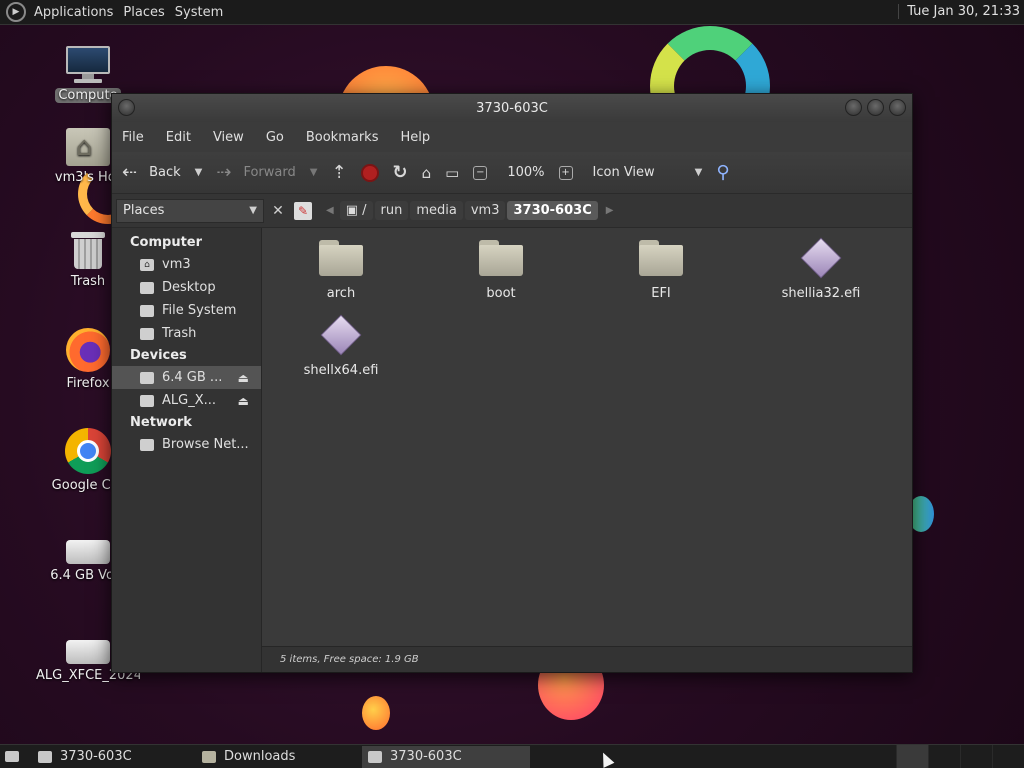 The image size is (1024, 768). I want to click on back-button: ⇠ Back ▼, so click(162, 172).